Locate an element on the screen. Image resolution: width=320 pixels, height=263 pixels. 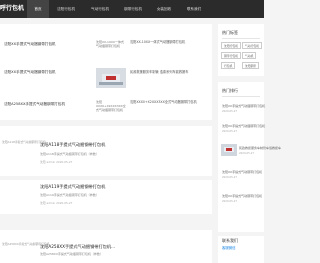
post-excerpt: 沈阳A118手提式气动捆钢带打包机（参数） is located at coordinates (69, 154).